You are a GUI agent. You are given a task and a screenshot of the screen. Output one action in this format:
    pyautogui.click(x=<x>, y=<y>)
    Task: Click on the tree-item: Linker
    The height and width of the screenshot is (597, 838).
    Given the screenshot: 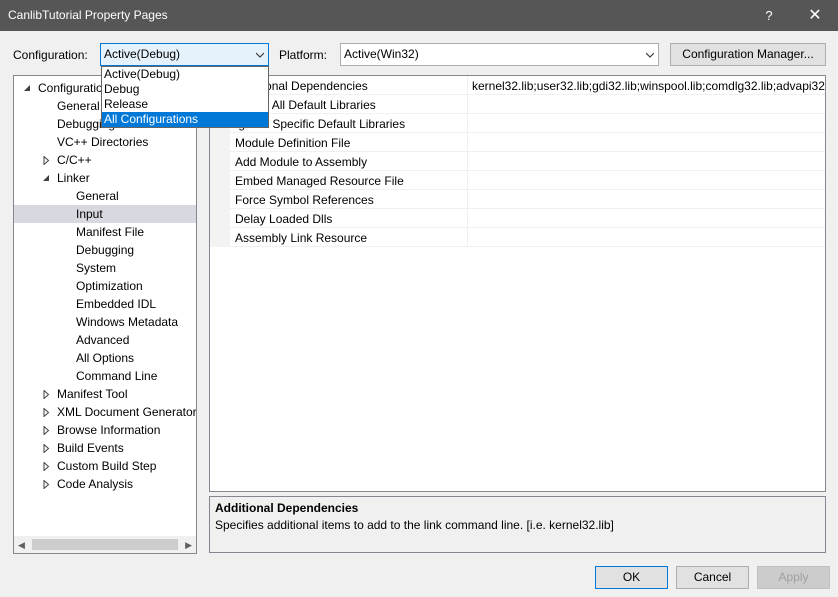 What is the action you would take?
    pyautogui.click(x=105, y=178)
    